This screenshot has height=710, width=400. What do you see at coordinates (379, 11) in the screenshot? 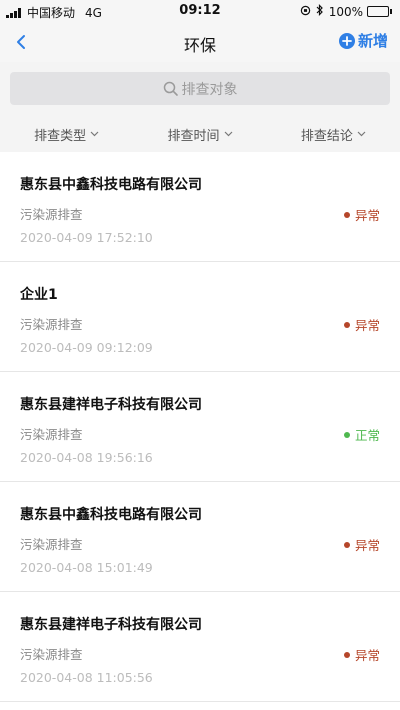
I see `battery-icon` at bounding box center [379, 11].